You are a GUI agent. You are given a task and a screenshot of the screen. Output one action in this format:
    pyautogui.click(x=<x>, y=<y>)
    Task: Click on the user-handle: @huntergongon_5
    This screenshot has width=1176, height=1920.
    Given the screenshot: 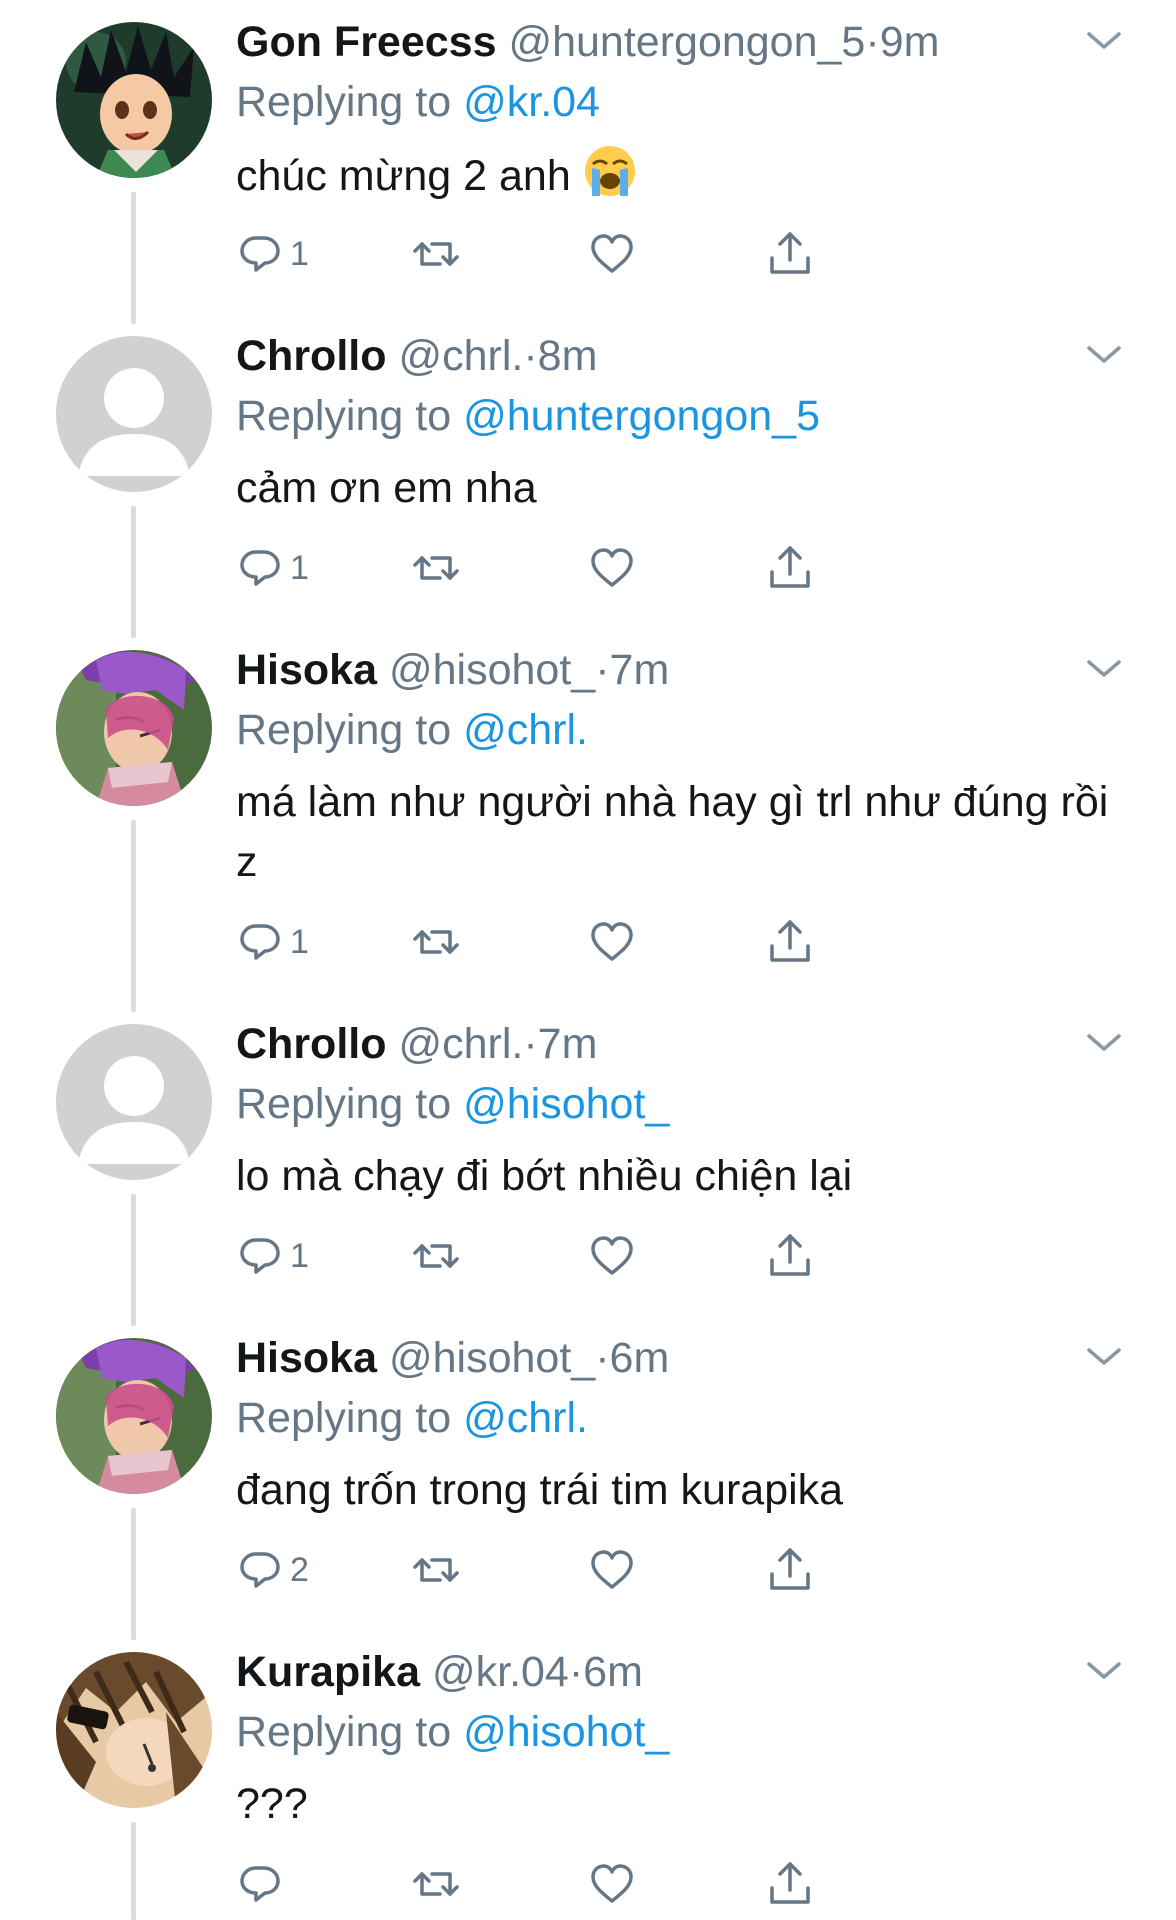 What is the action you would take?
    pyautogui.click(x=686, y=42)
    